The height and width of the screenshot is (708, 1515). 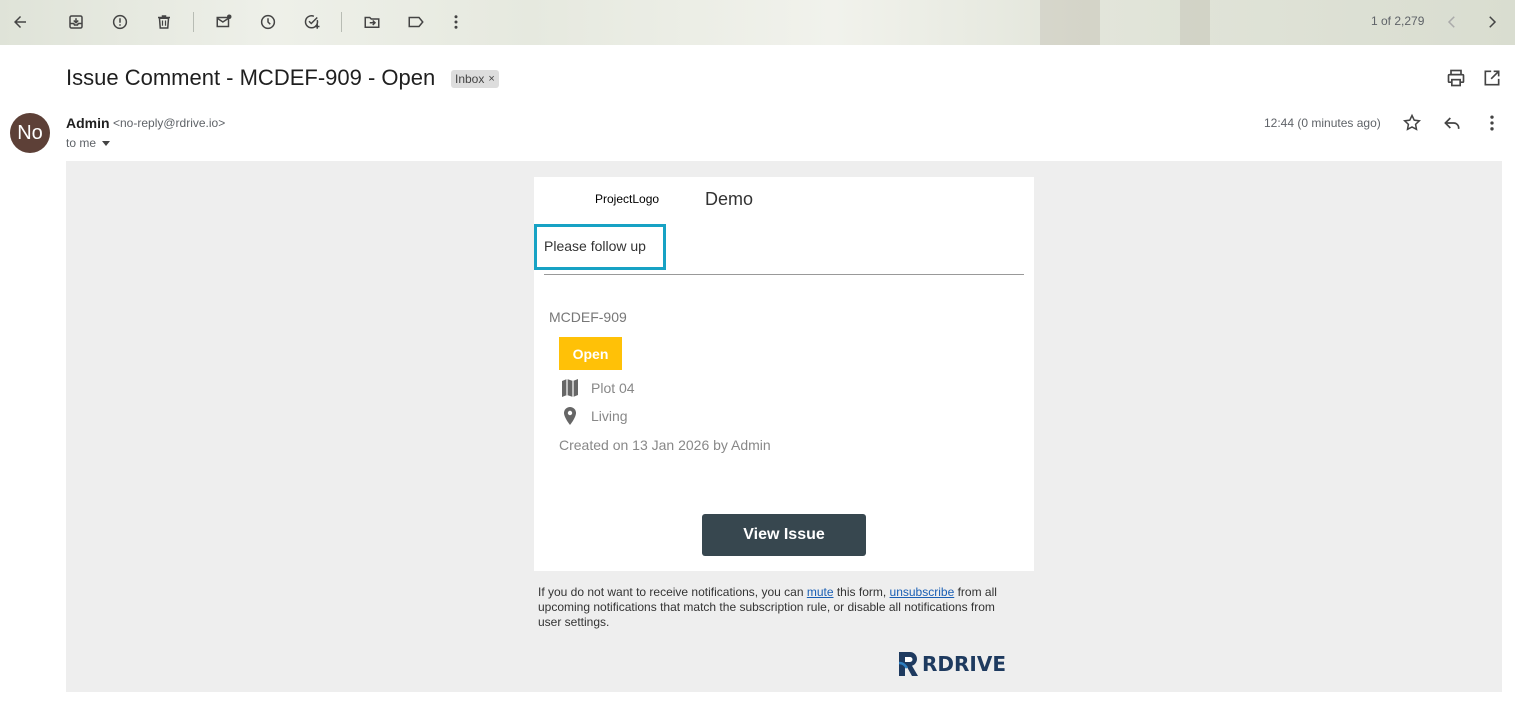 I want to click on snooze-icon, so click(x=268, y=22).